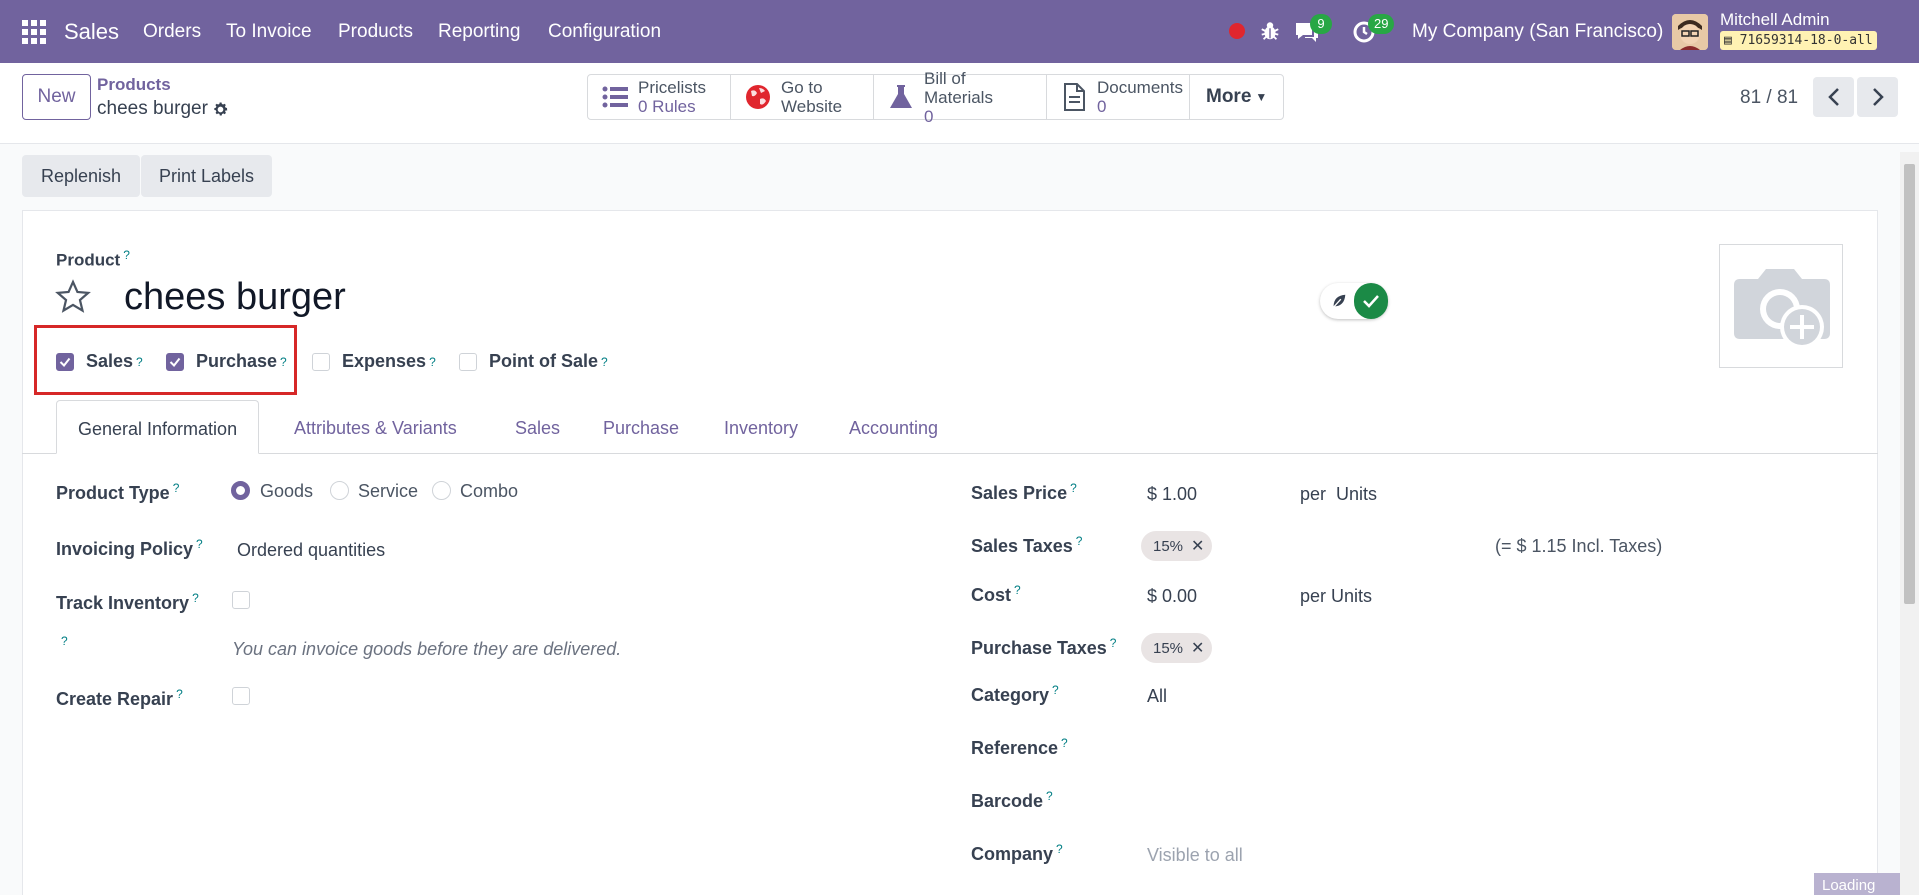 Image resolution: width=1919 pixels, height=895 pixels. Describe the element at coordinates (1039, 648) in the screenshot. I see `purchase-taxes-label-text: Purchase Taxes` at that location.